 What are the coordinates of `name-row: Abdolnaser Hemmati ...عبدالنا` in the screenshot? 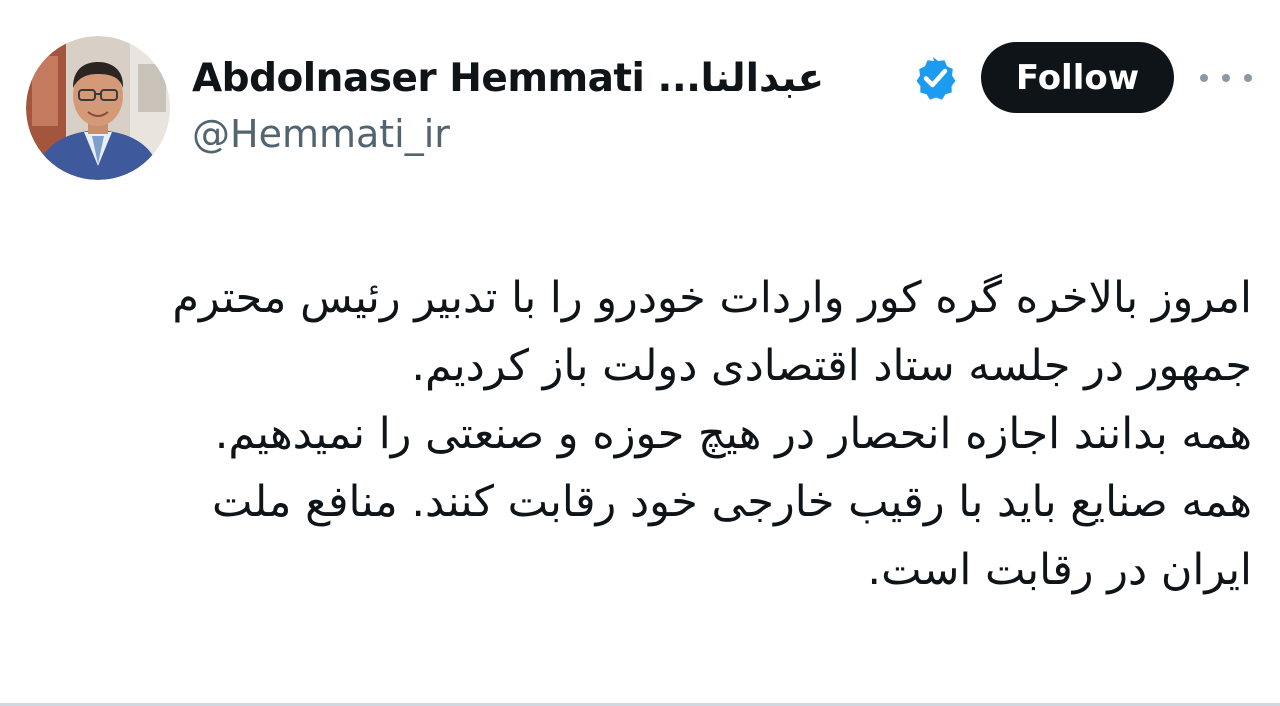 It's located at (508, 78).